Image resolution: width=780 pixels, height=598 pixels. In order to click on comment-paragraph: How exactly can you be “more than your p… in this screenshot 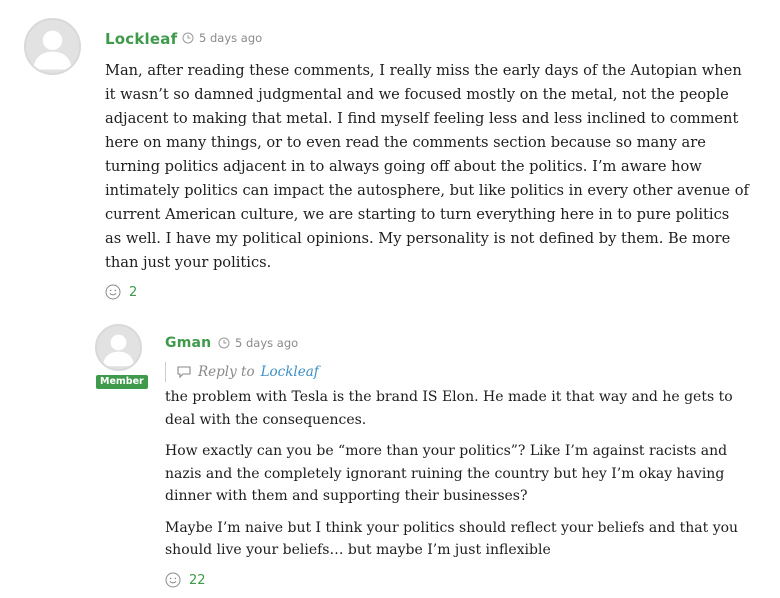, I will do `click(446, 473)`.